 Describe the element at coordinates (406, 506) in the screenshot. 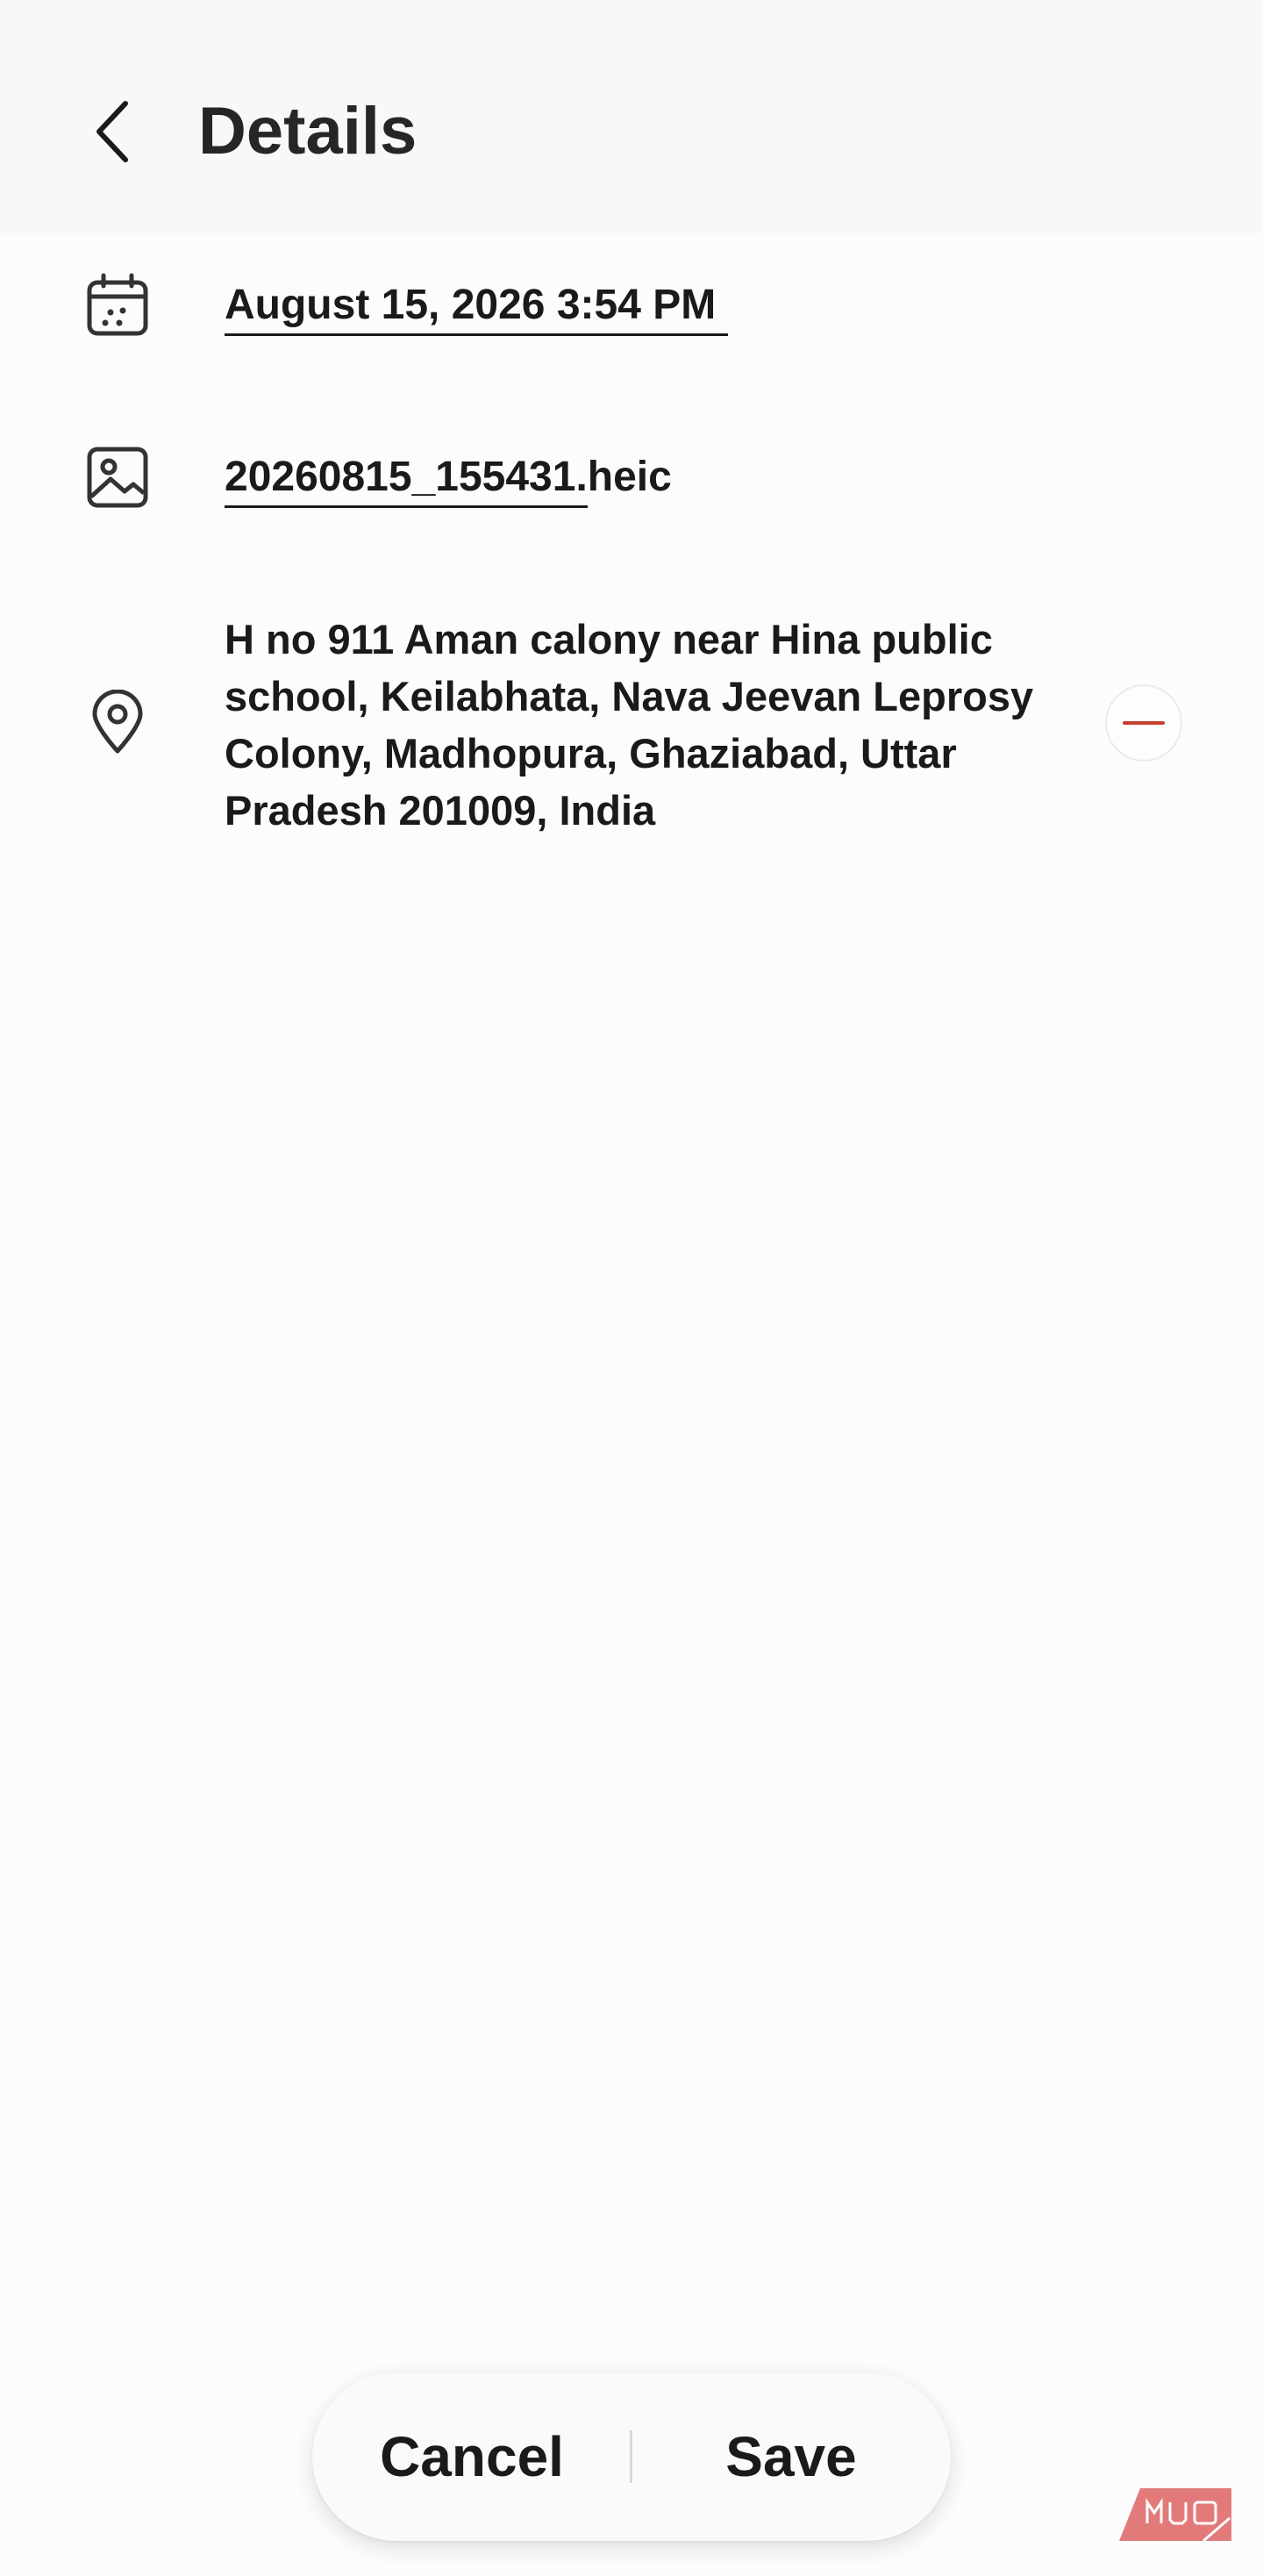

I see `filename-underline` at that location.